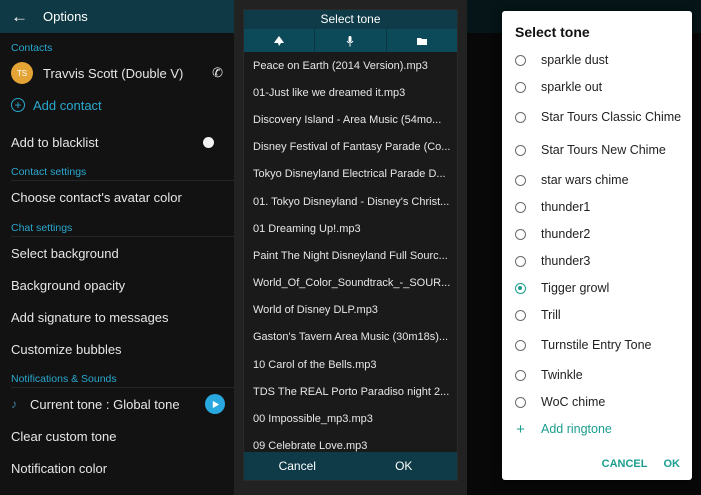 Image resolution: width=701 pixels, height=495 pixels. Describe the element at coordinates (55, 142) in the screenshot. I see `blacklist-label: Add to blacklist` at that location.